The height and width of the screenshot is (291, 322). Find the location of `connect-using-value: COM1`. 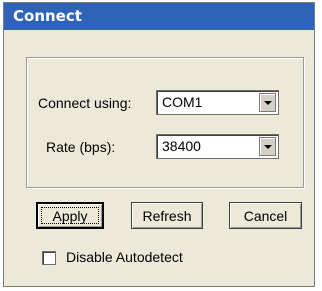

connect-using-value: COM1 is located at coordinates (182, 102).